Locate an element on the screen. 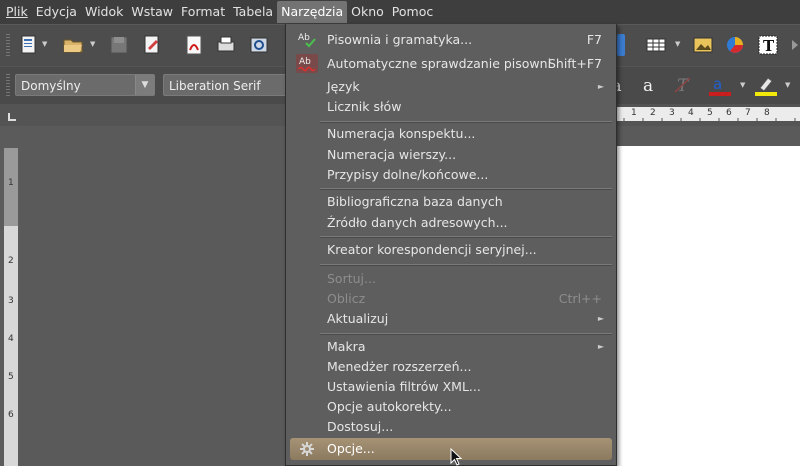 Image resolution: width=800 pixels, height=466 pixels. export-pdf-icon is located at coordinates (194, 45).